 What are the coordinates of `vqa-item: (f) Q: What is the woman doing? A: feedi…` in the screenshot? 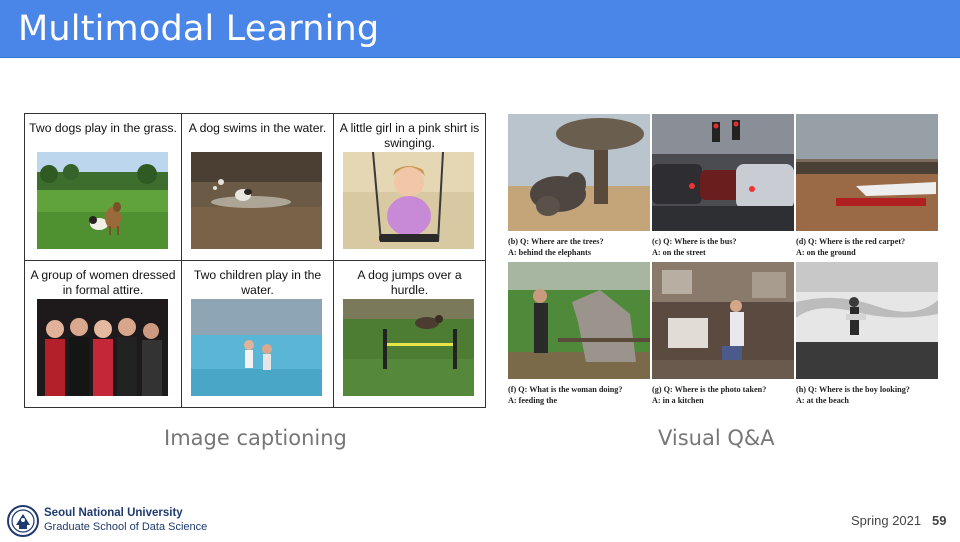 It's located at (579, 334).